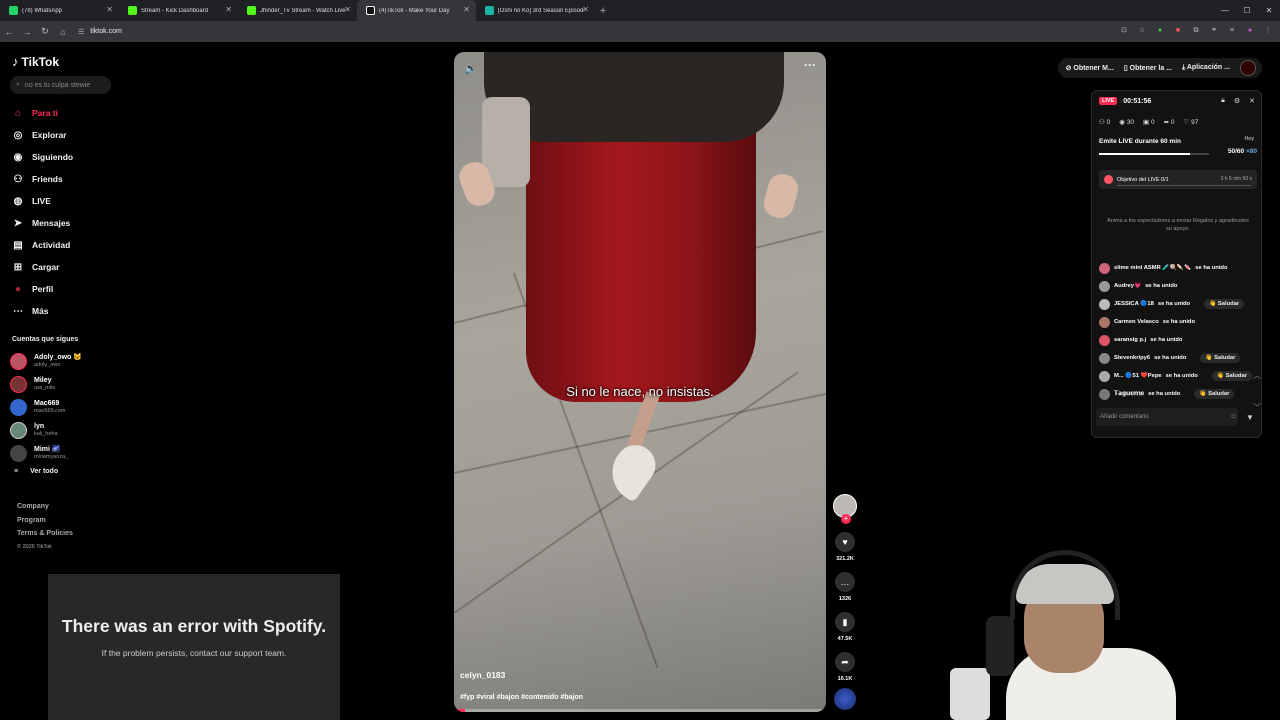 This screenshot has width=1280, height=720. Describe the element at coordinates (65, 267) in the screenshot. I see `sidebar-item-cargar: ⊞ Cargar` at that location.